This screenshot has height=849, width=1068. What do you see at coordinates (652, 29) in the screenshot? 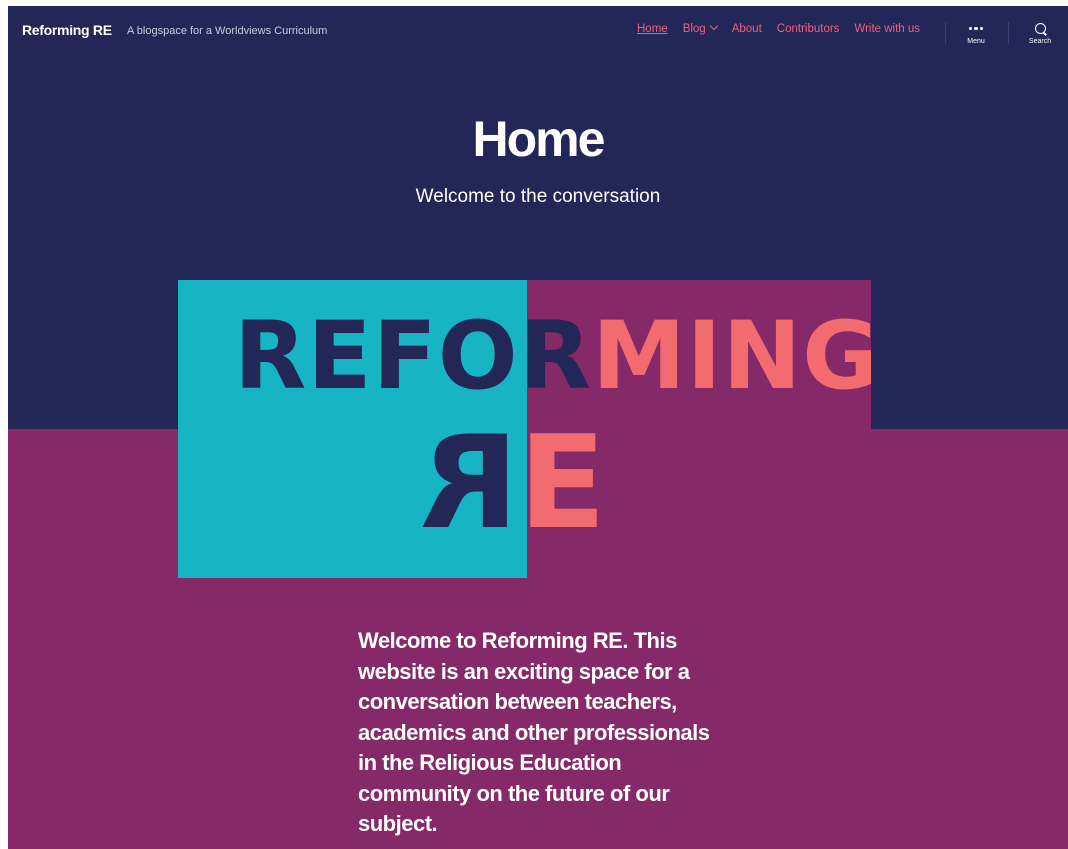
I see `nav-home: Home` at bounding box center [652, 29].